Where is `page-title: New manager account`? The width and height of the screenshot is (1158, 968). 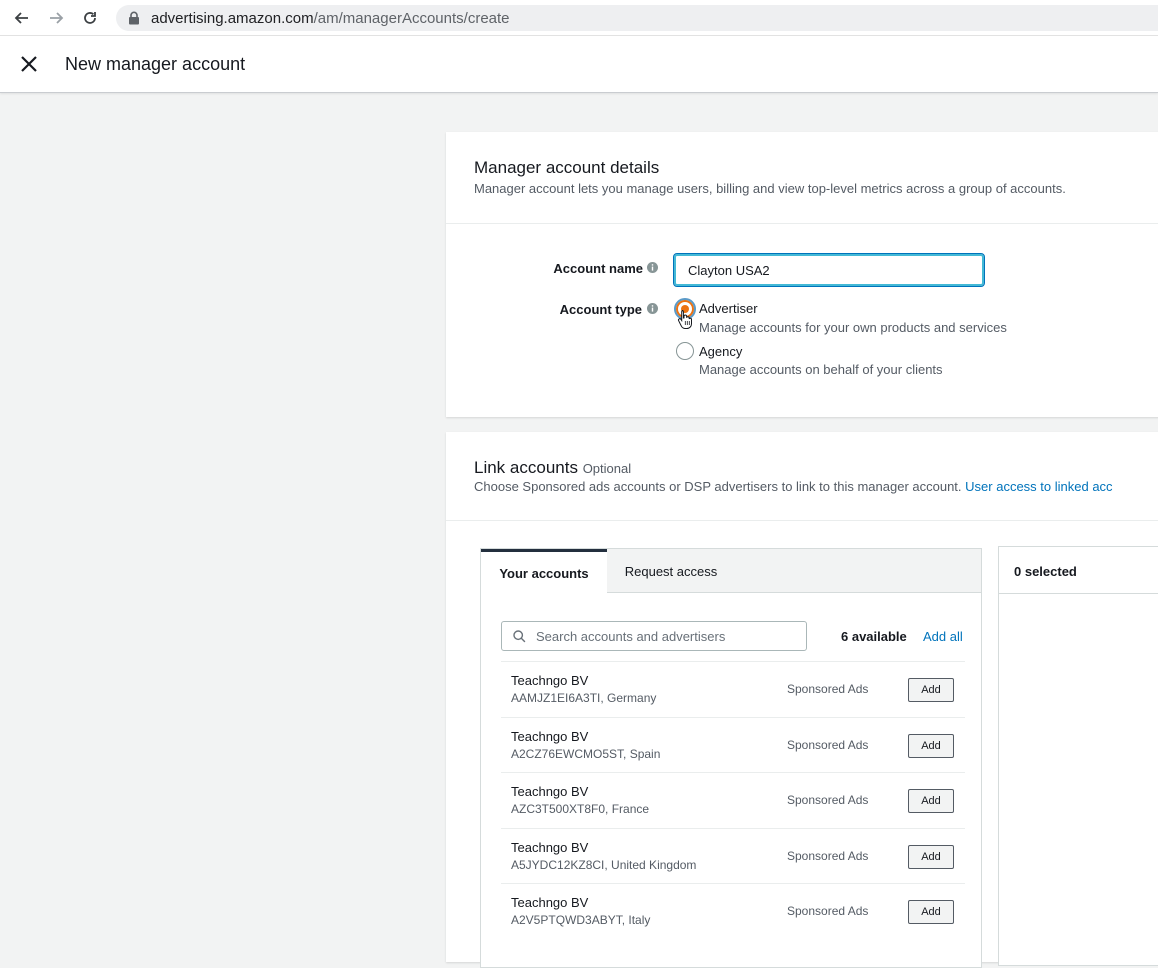 page-title: New manager account is located at coordinates (155, 64).